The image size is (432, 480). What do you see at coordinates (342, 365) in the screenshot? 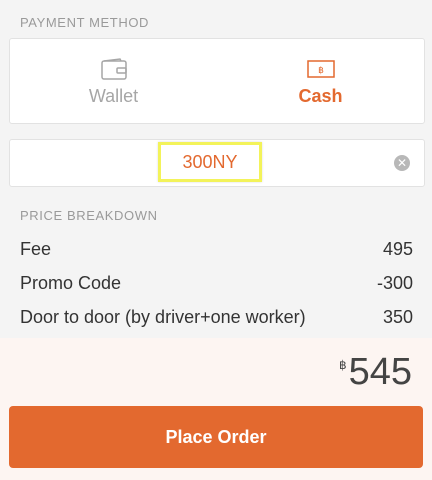
I see `currency-symbol: ฿` at bounding box center [342, 365].